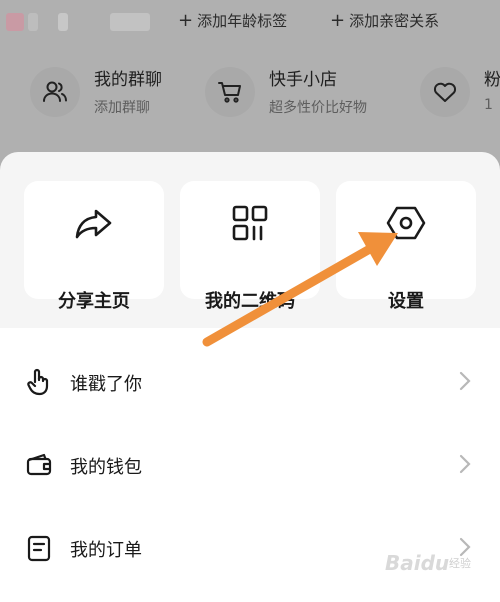  Describe the element at coordinates (417, 563) in the screenshot. I see `watermark-text: Baidu` at that location.